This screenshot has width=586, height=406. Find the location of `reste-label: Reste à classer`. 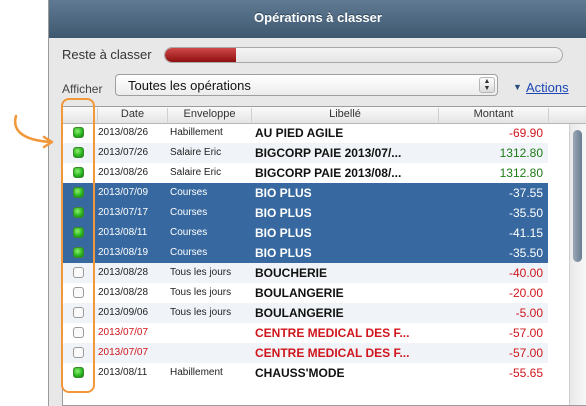

reste-label: Reste à classer is located at coordinates (107, 54).